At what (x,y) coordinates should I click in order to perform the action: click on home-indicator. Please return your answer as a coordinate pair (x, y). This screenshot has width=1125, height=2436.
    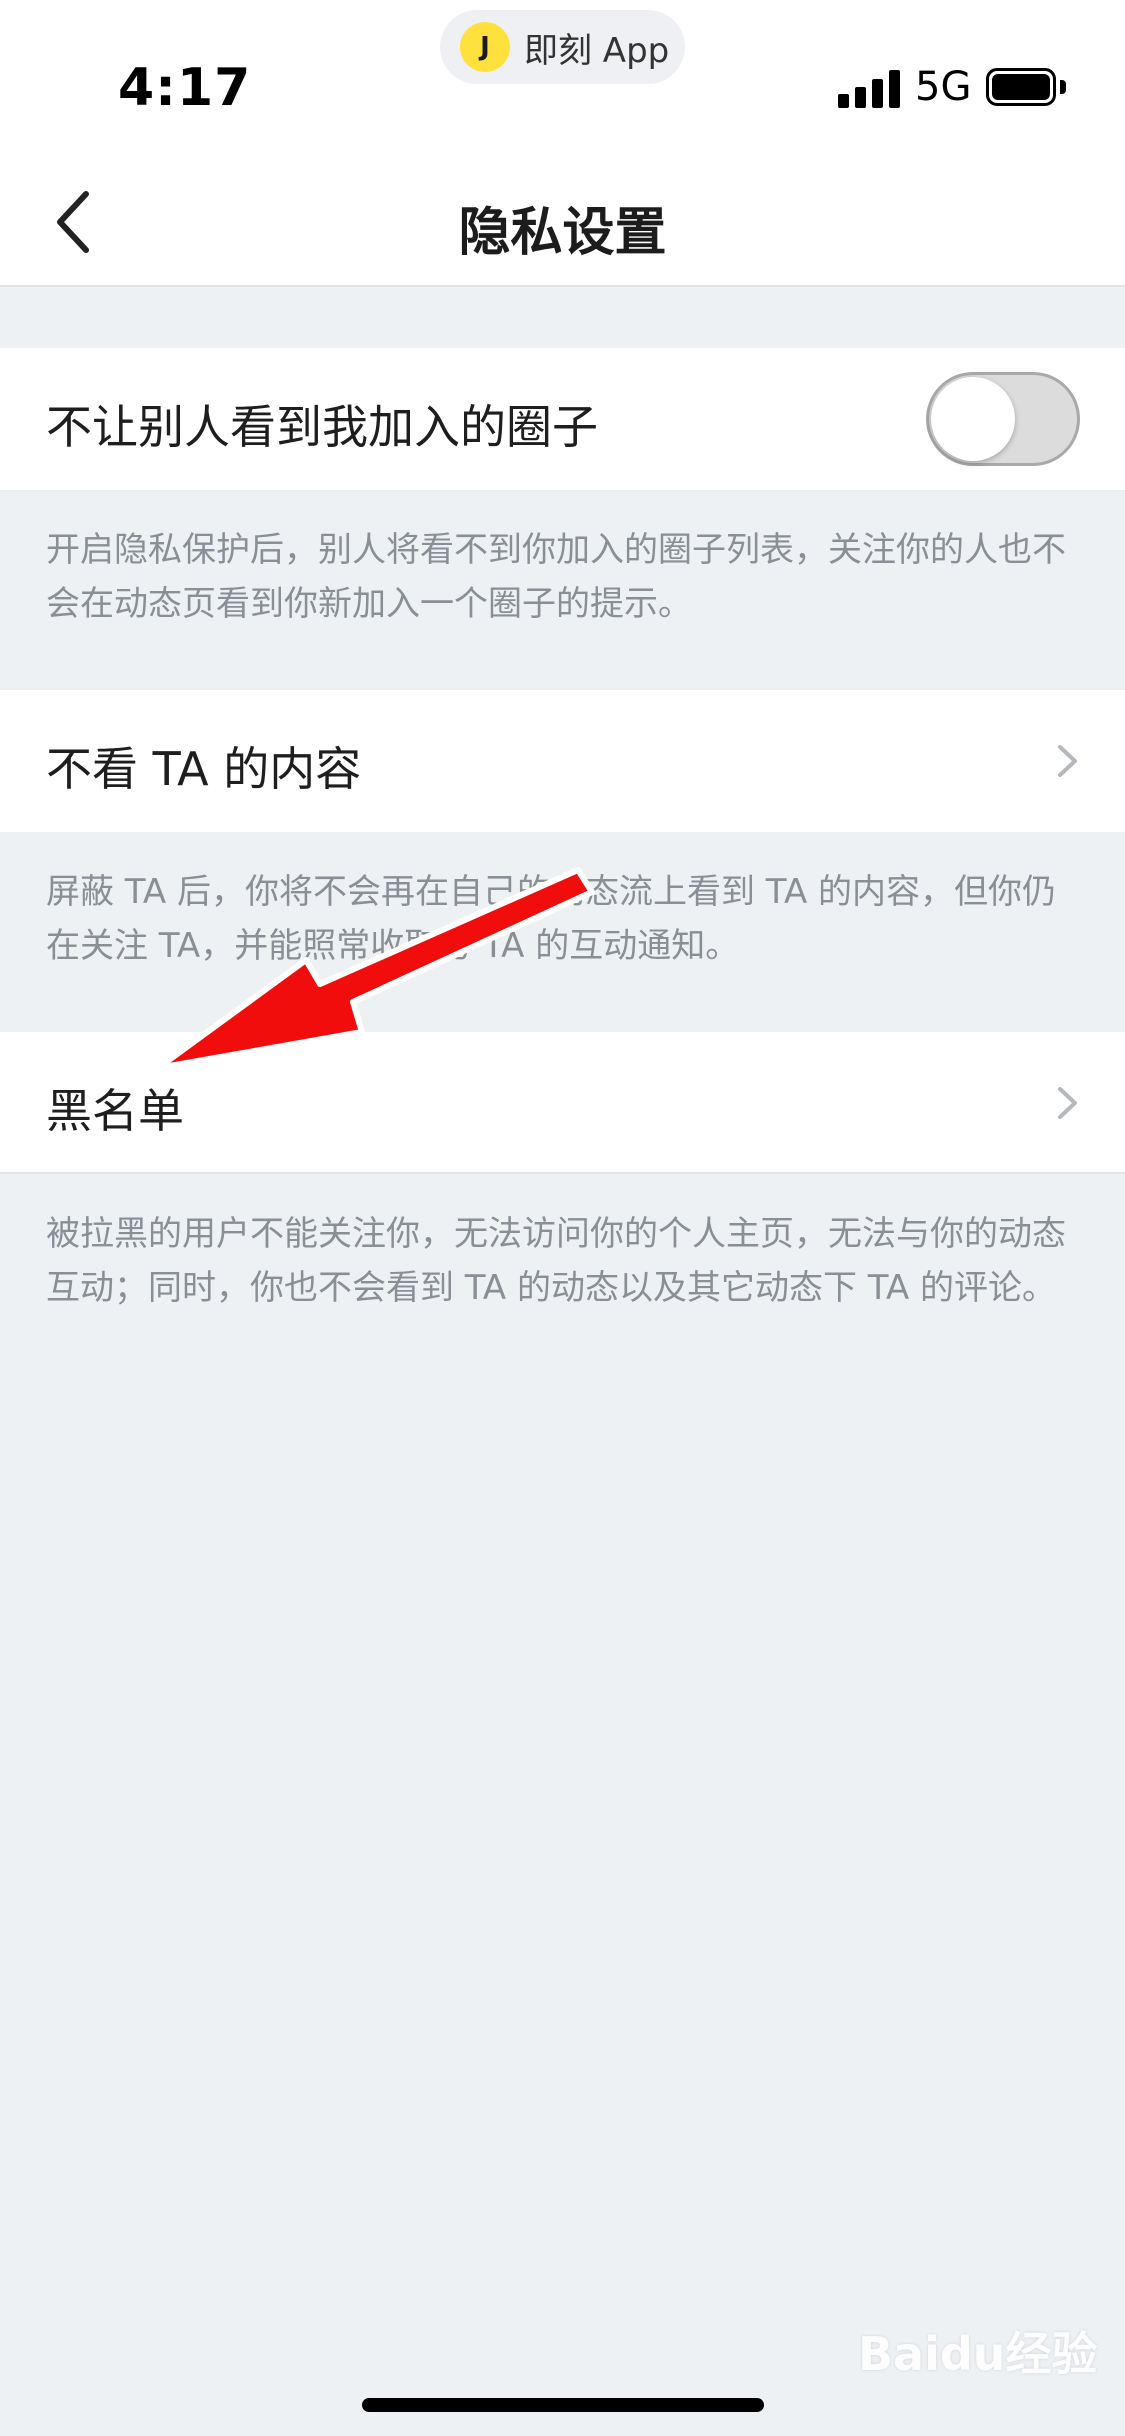
    Looking at the image, I should click on (563, 2405).